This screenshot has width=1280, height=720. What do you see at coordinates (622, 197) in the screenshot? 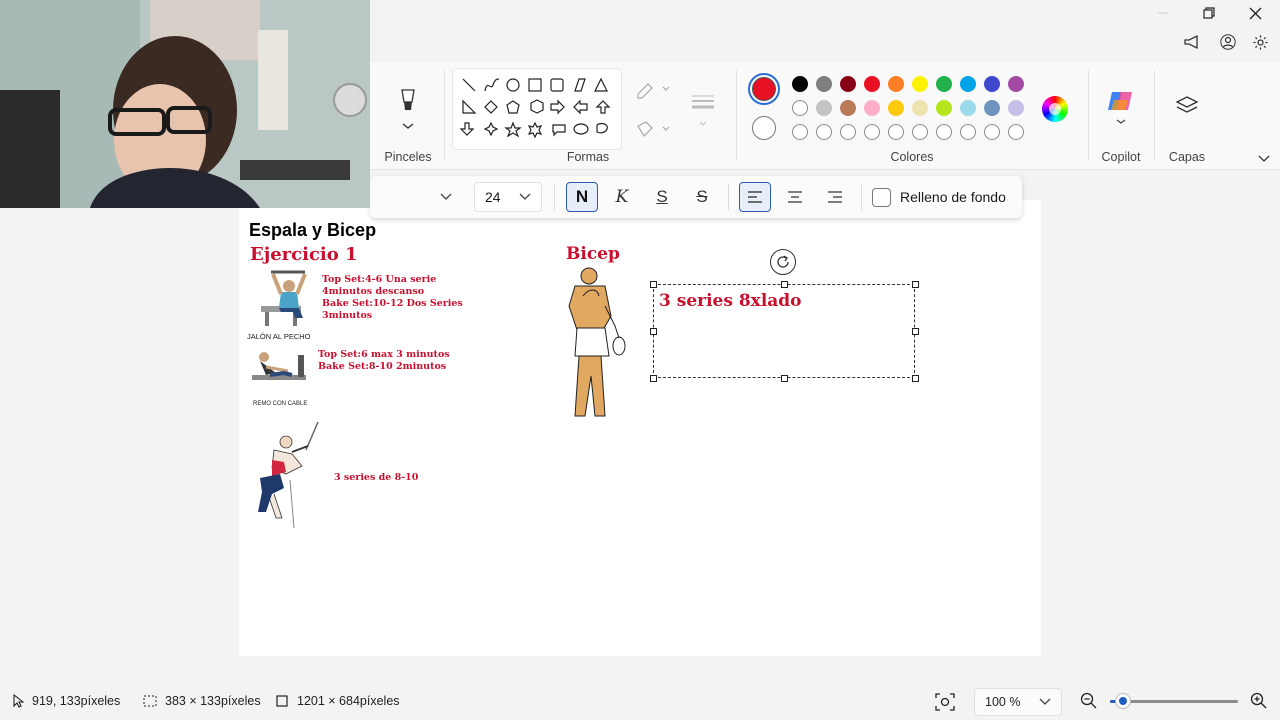
I see `italic-button: K` at bounding box center [622, 197].